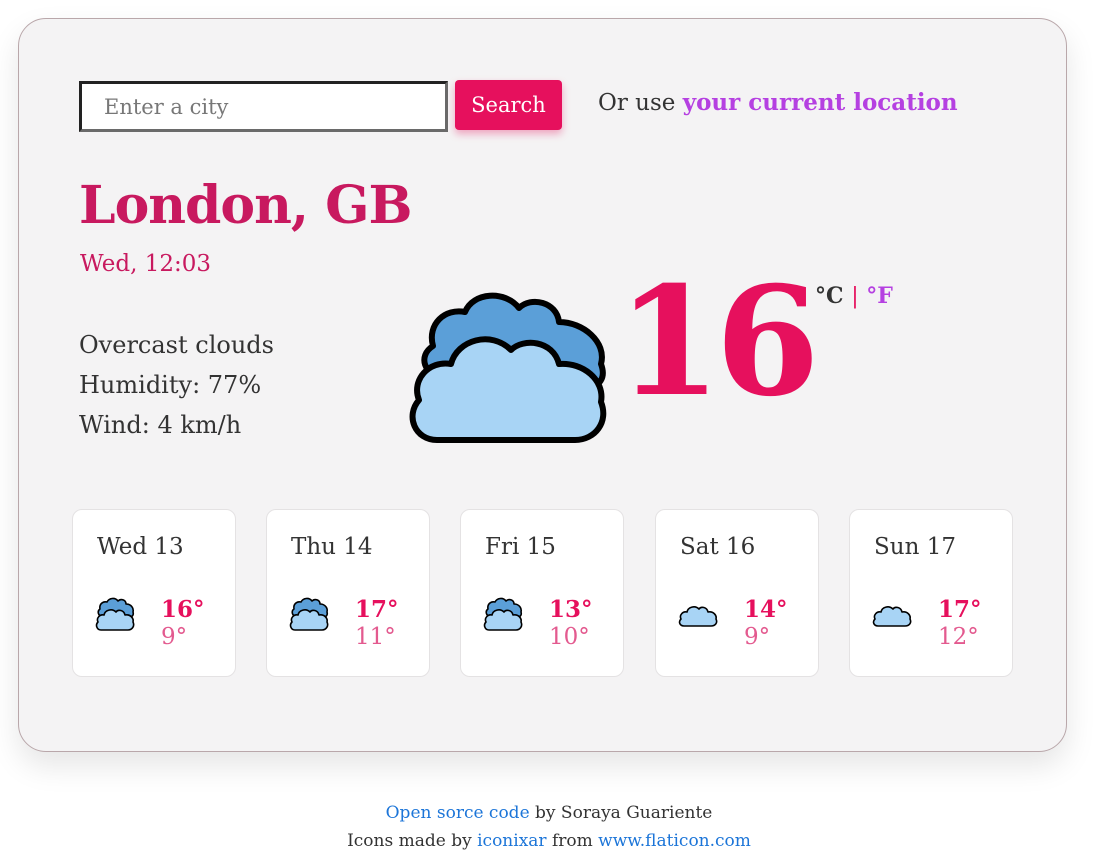 This screenshot has width=1098, height=863. I want to click on current-location-prompt: Or use your current location, so click(778, 102).